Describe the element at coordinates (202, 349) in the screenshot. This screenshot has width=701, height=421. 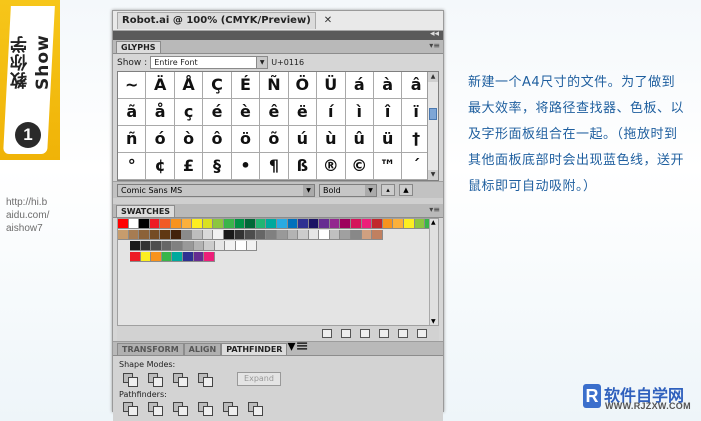
I see `tab-align: ALIGN` at that location.